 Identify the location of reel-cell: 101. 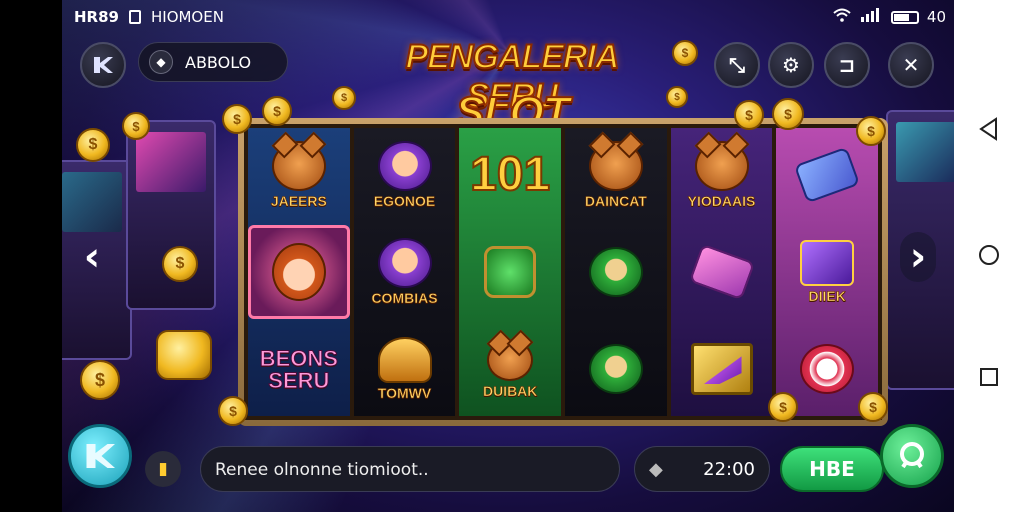
(510, 174).